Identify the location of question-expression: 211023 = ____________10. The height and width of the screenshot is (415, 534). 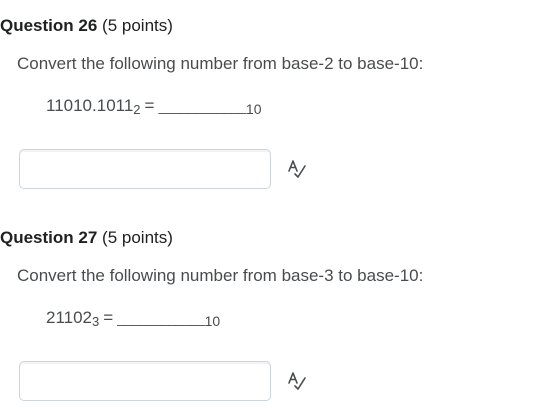
(133, 318).